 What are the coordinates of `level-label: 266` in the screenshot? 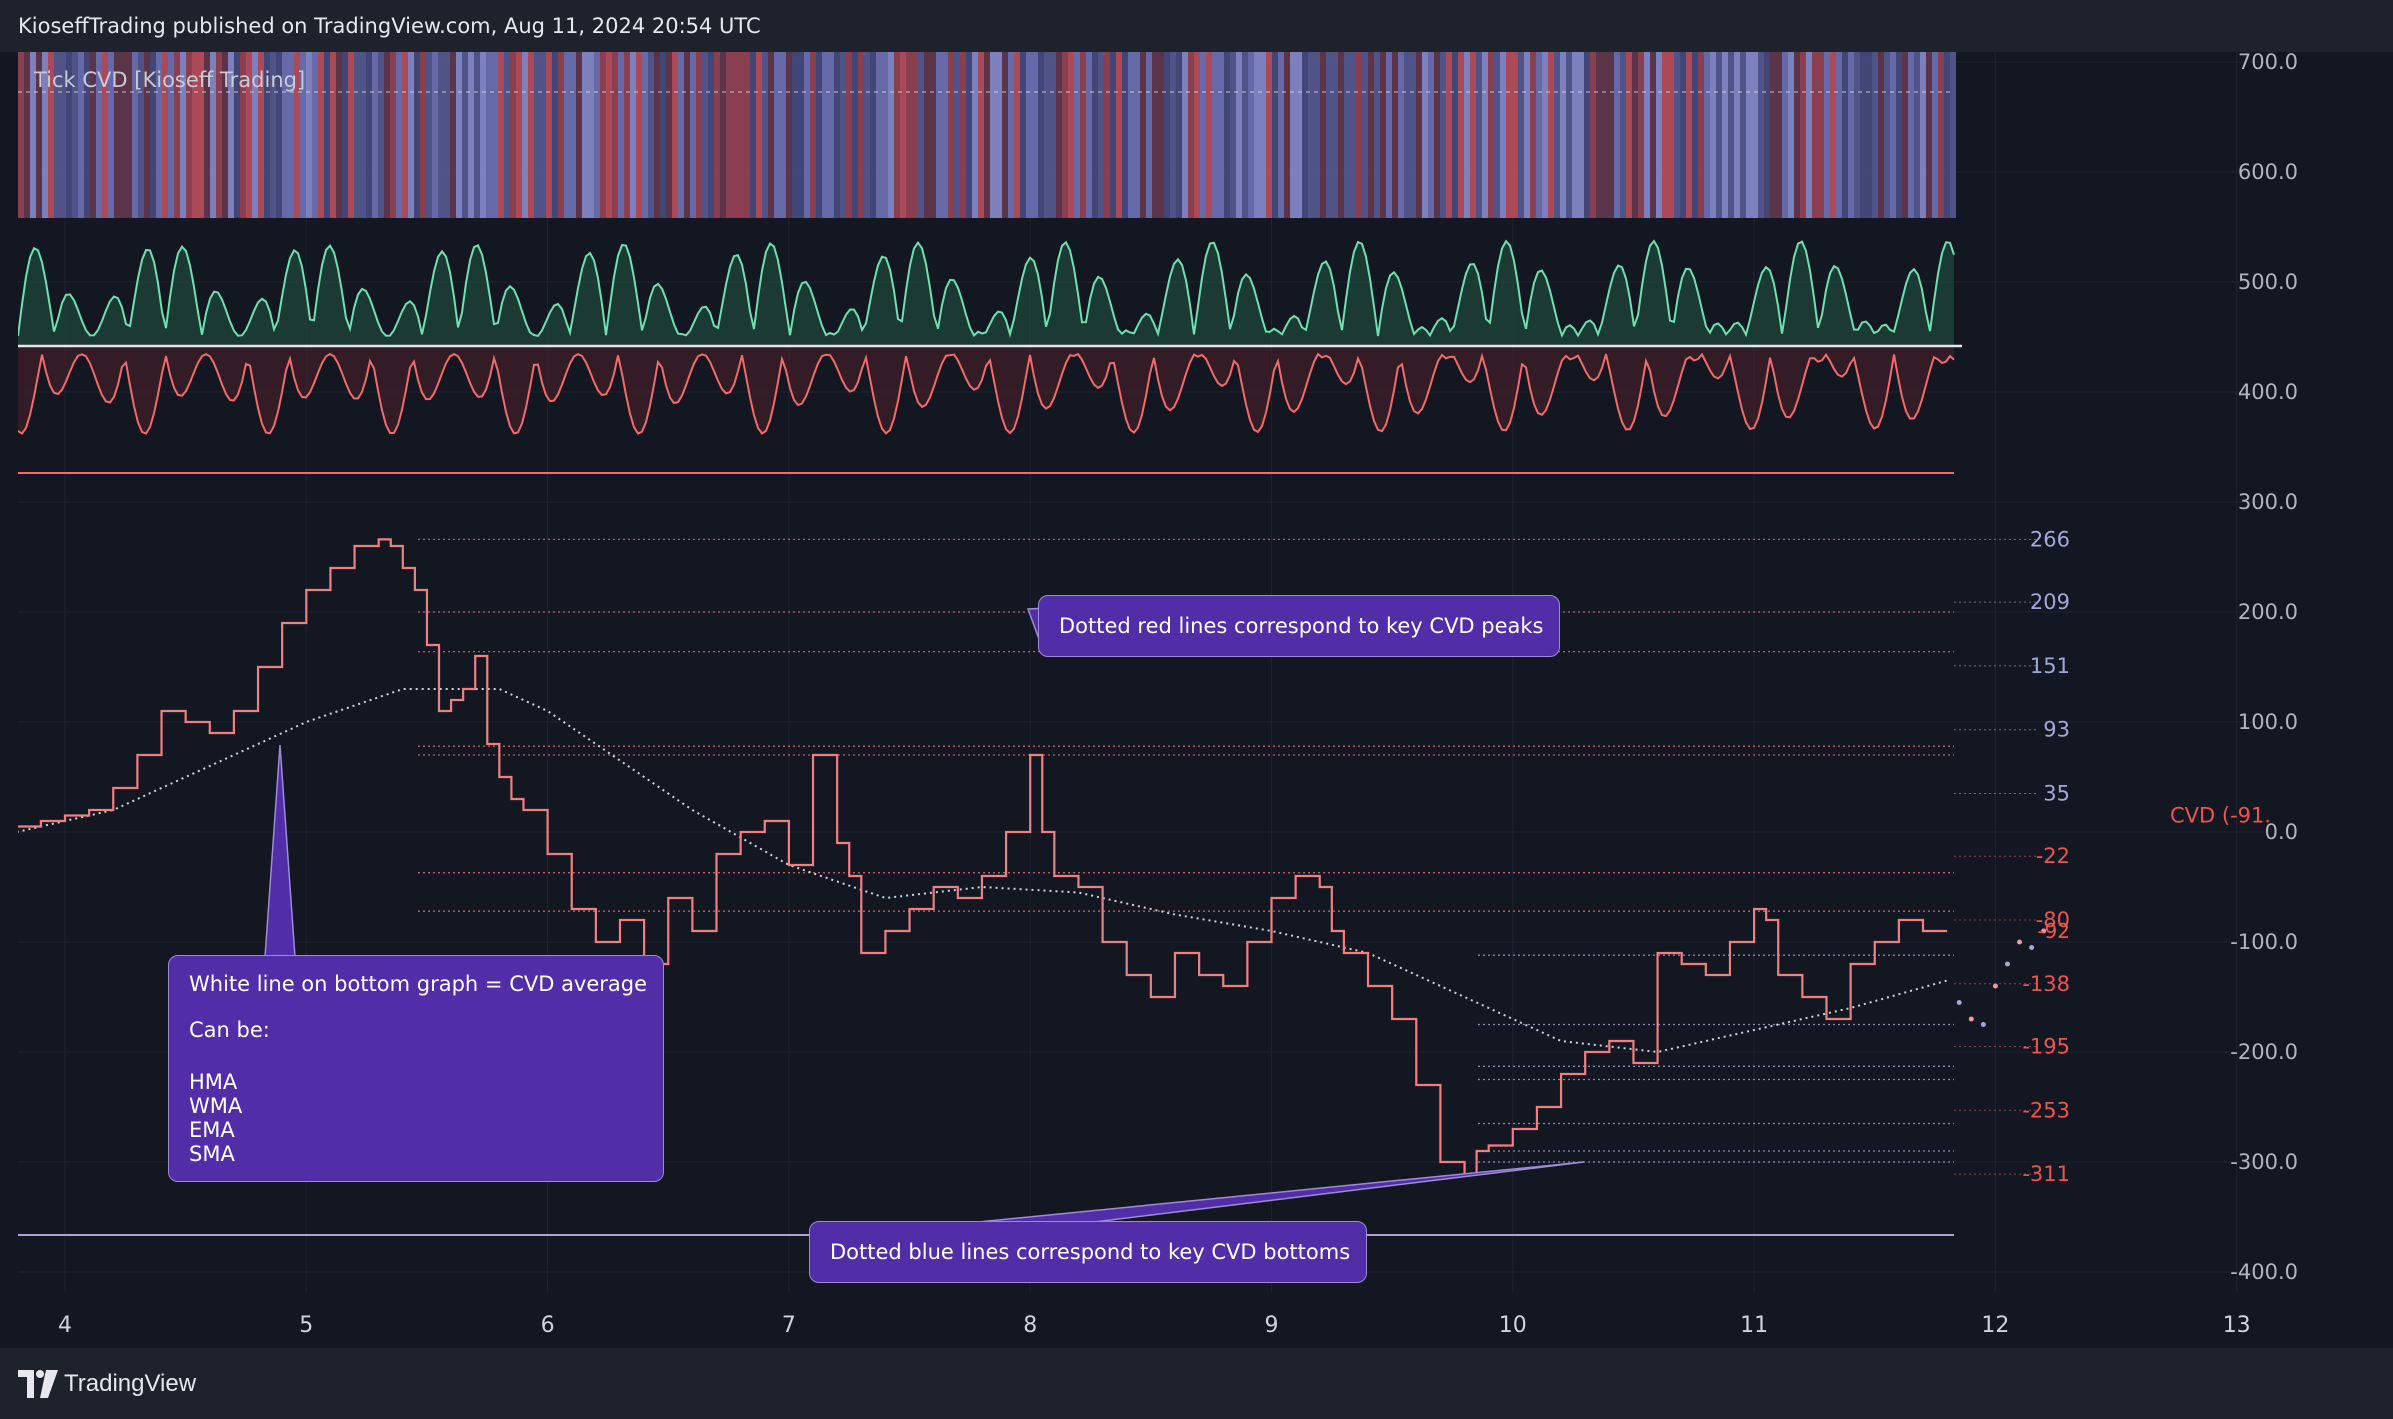 It's located at (2050, 539).